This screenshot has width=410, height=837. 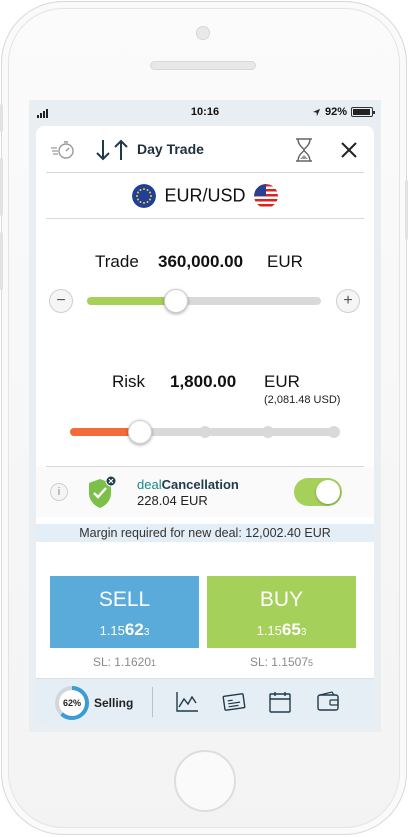 What do you see at coordinates (281, 629) in the screenshot?
I see `buy-price: 1.15653` at bounding box center [281, 629].